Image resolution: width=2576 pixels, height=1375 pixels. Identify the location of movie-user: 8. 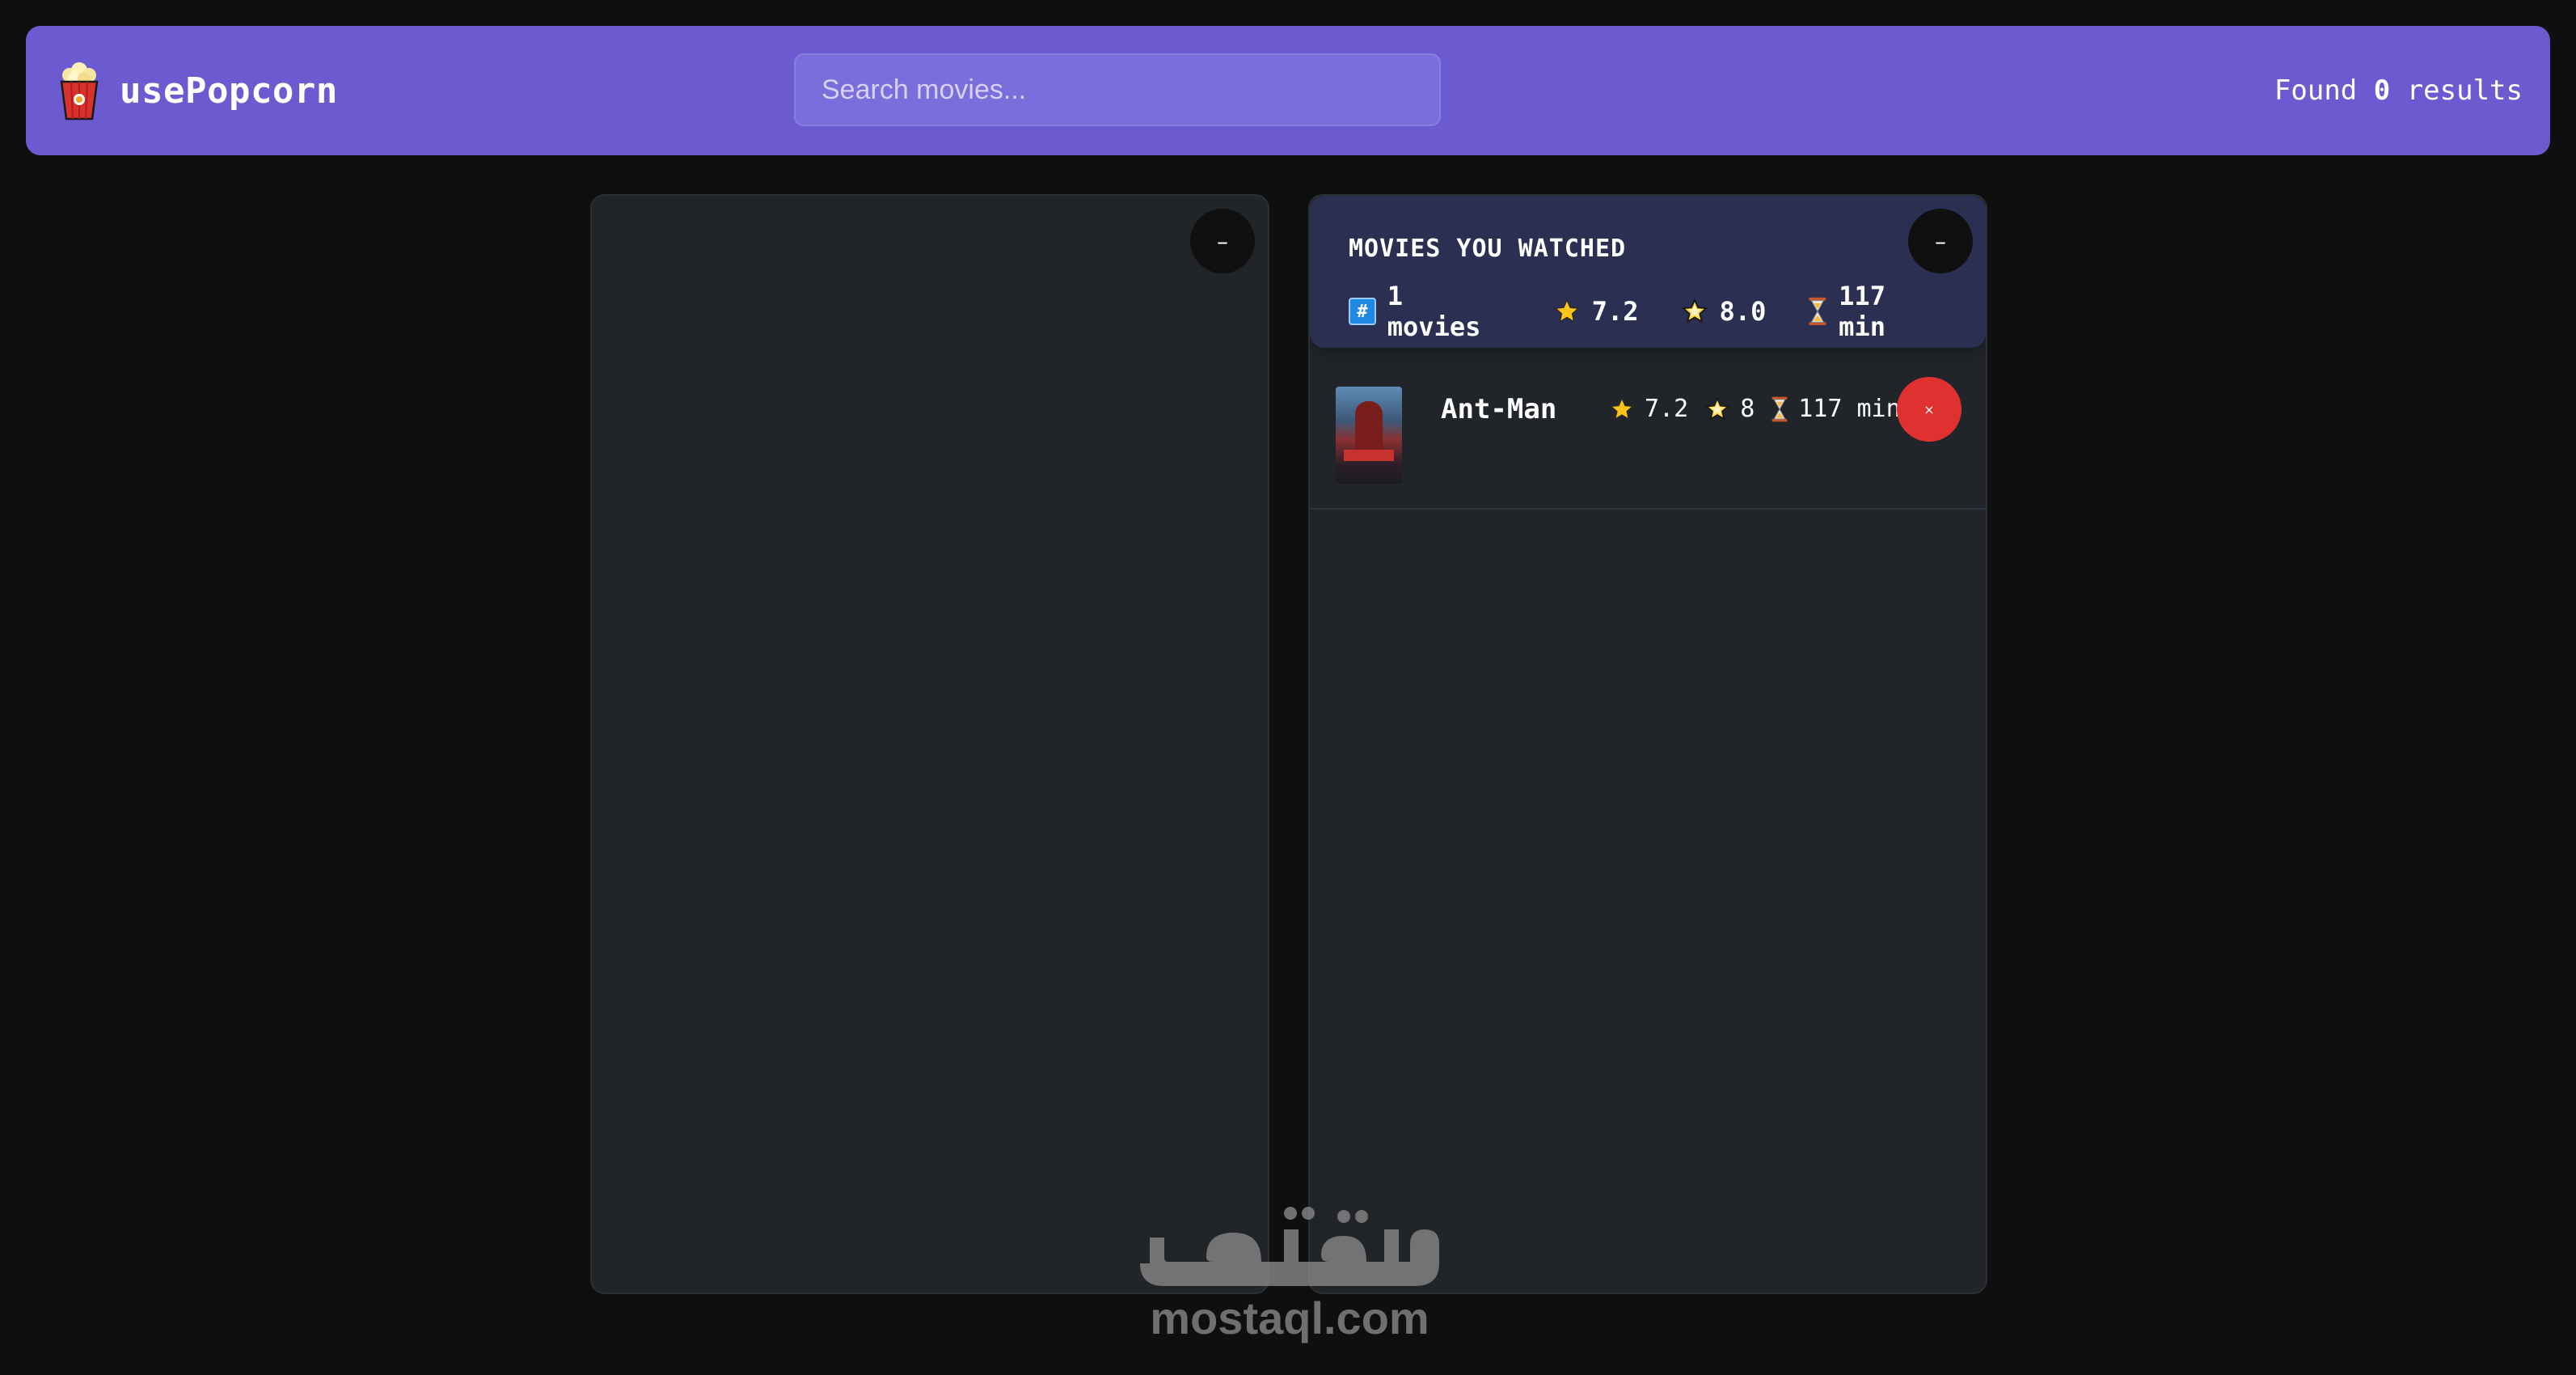
(1729, 409).